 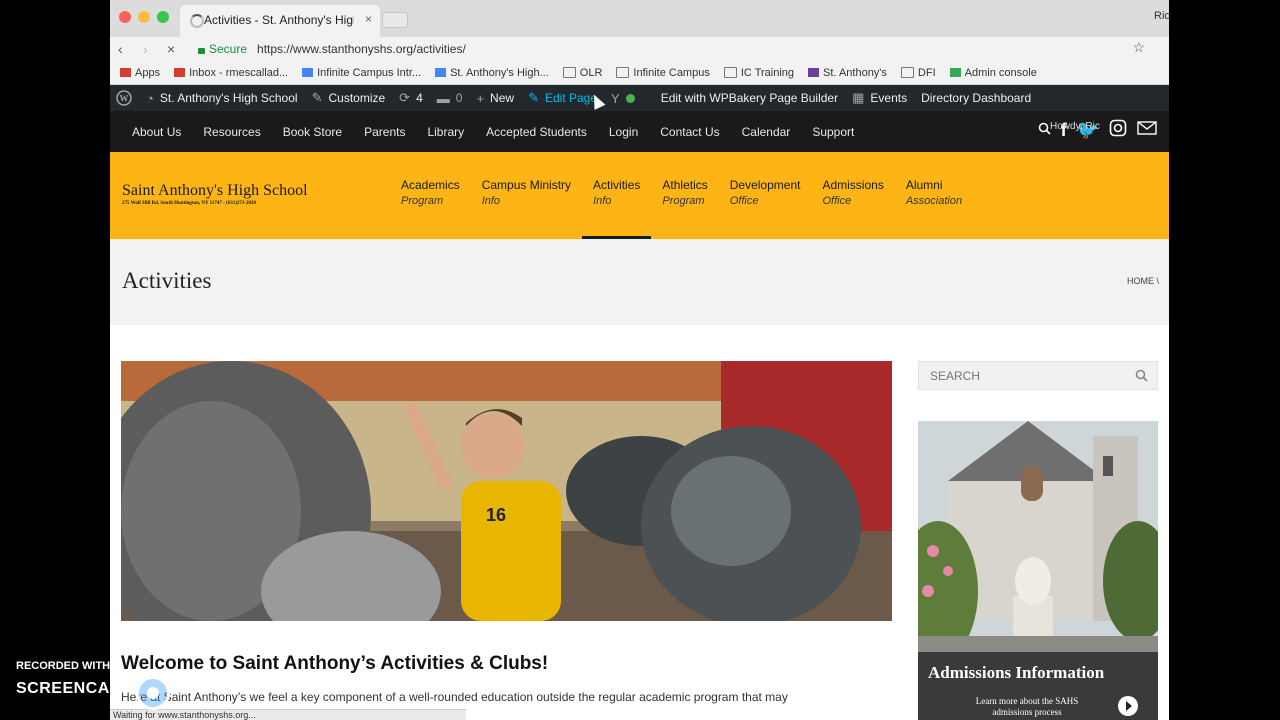 I want to click on top-nav-item: Book Store, so click(x=312, y=132).